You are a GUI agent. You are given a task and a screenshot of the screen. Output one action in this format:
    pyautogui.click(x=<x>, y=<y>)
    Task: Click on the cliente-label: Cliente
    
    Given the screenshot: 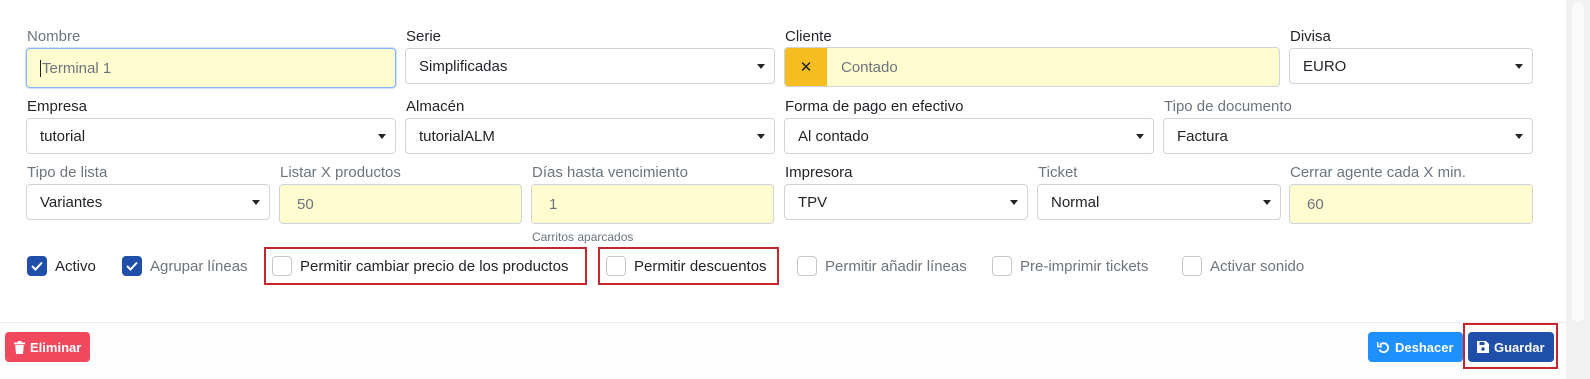 What is the action you would take?
    pyautogui.click(x=808, y=36)
    